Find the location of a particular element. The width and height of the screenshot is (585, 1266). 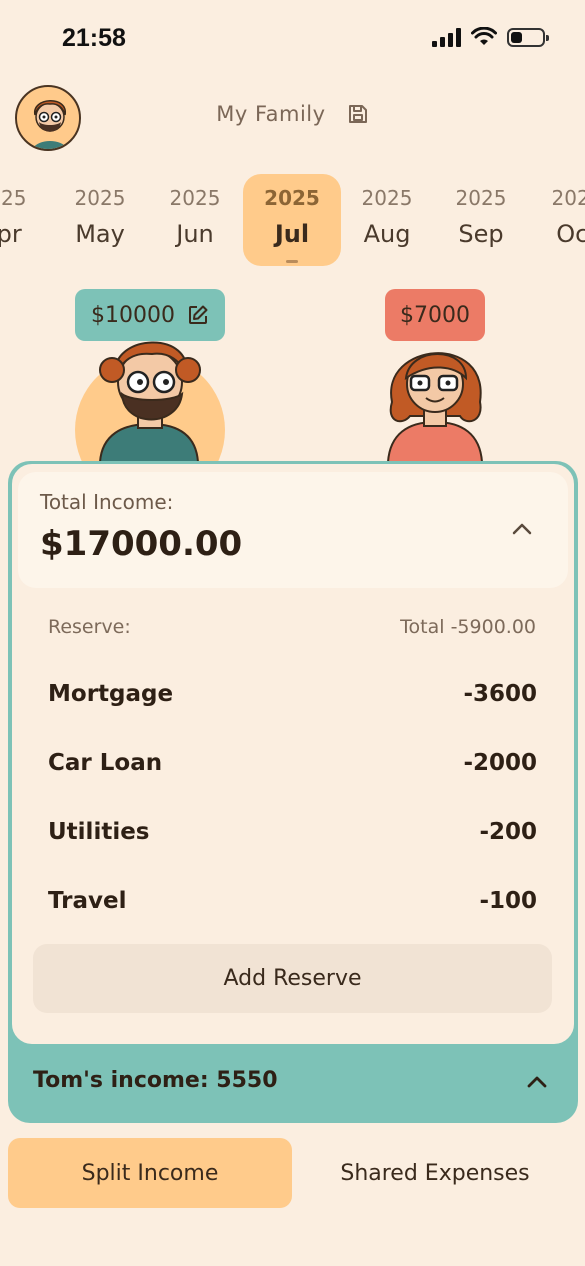

month-item: 2025Apr is located at coordinates (25, 220).